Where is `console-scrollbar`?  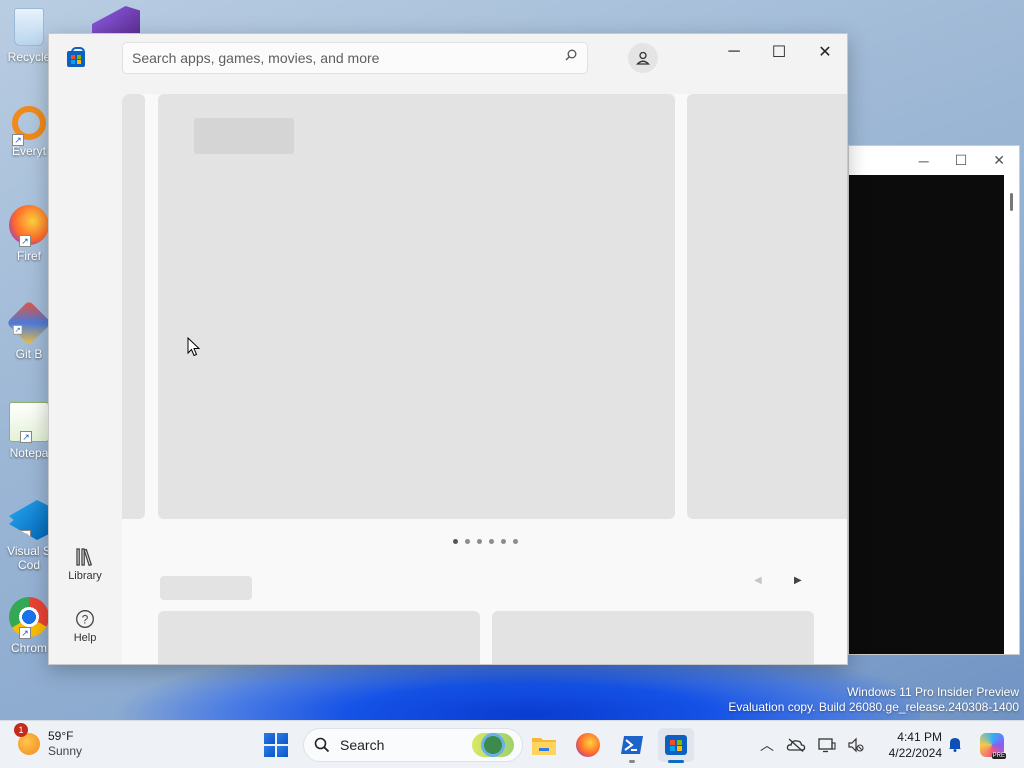
console-scrollbar is located at coordinates (1011, 414).